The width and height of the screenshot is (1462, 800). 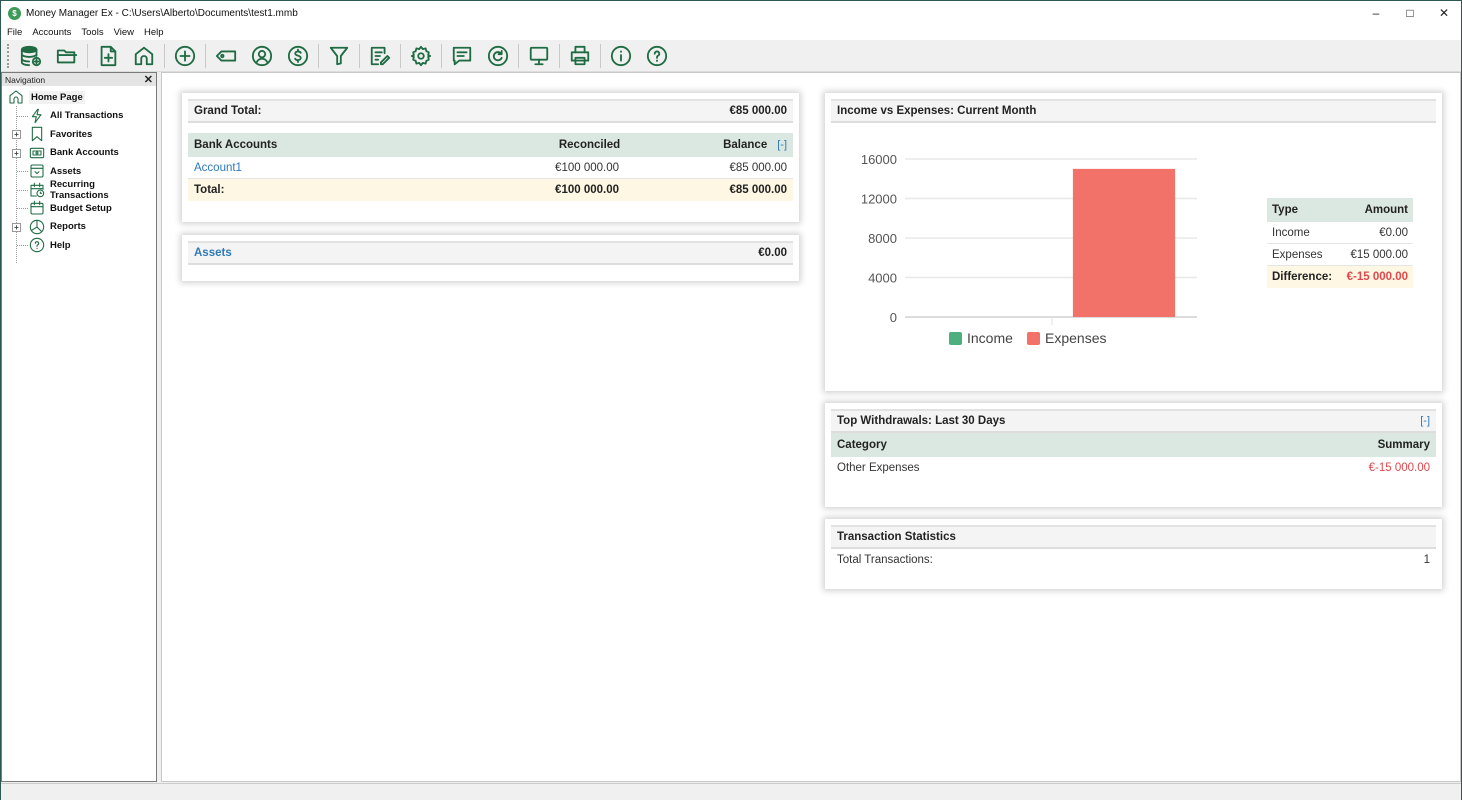 I want to click on income-vs-expenses-title: Income vs Expenses: Current Month, so click(x=937, y=111).